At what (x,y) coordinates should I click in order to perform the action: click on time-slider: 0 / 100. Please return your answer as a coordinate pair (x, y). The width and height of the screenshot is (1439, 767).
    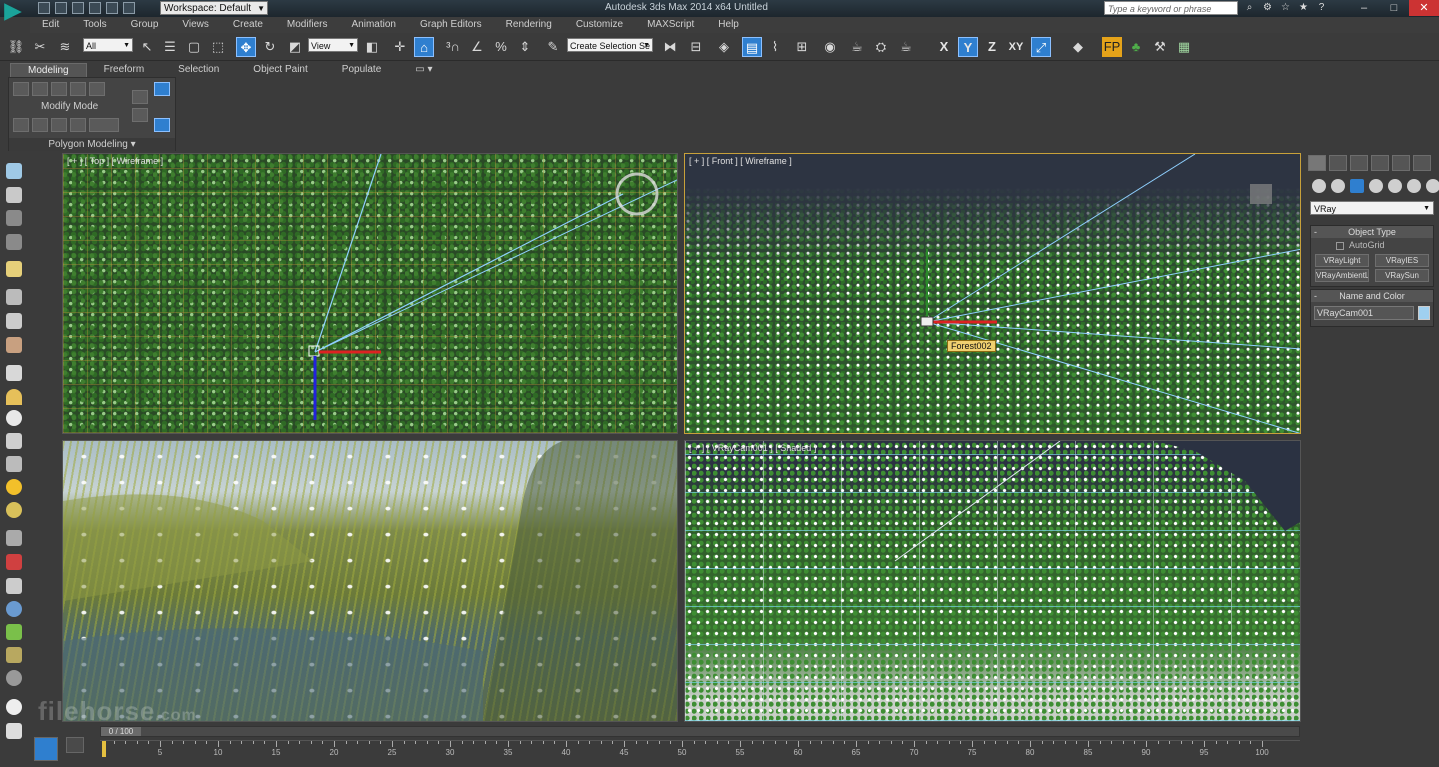
    Looking at the image, I should click on (700, 731).